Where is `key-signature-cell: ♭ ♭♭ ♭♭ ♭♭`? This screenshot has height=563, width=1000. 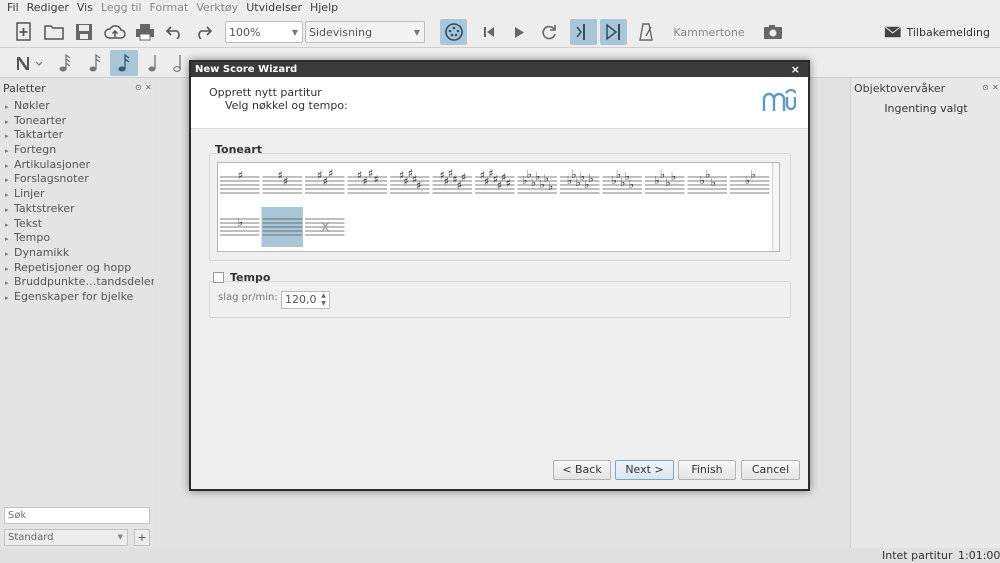
key-signature-cell: ♭ ♭♭ ♭♭ ♭♭ is located at coordinates (537, 181).